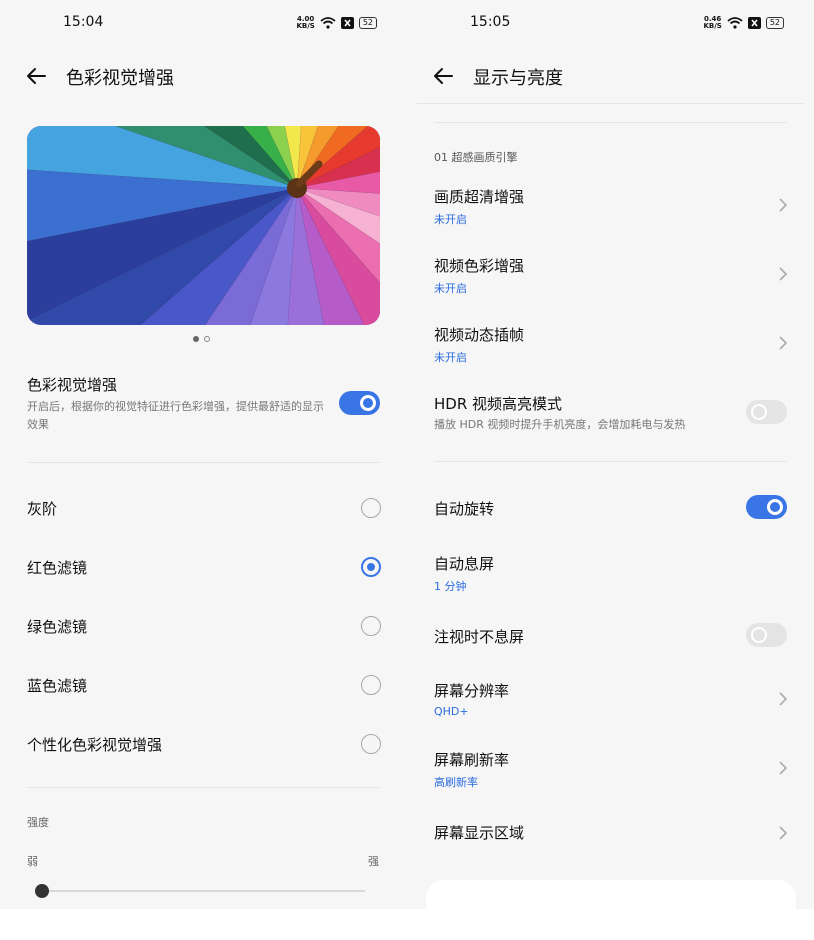 This screenshot has height=940, width=814. I want to click on intensity-max-label: 强, so click(373, 861).